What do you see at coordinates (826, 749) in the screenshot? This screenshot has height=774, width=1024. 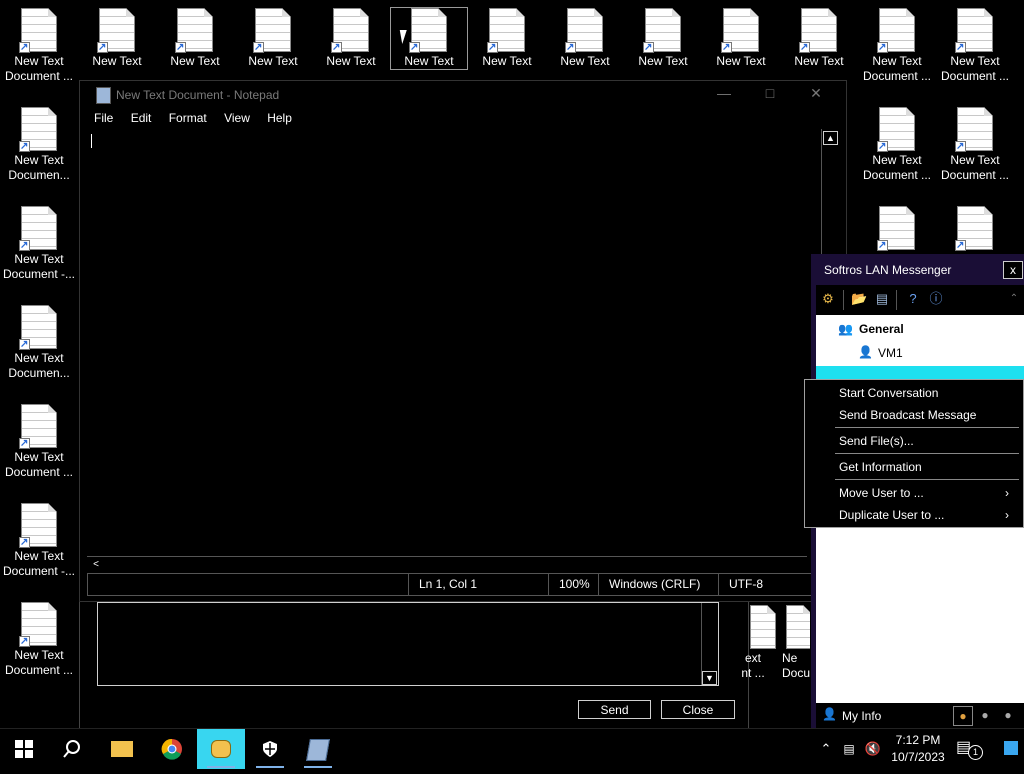 I see `tray-overflow-icon: ⌃` at bounding box center [826, 749].